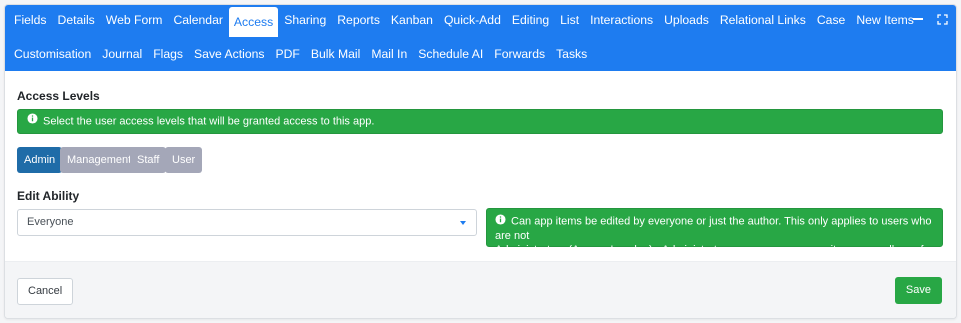 The image size is (961, 323). I want to click on tab-web-form: Web Form, so click(134, 20).